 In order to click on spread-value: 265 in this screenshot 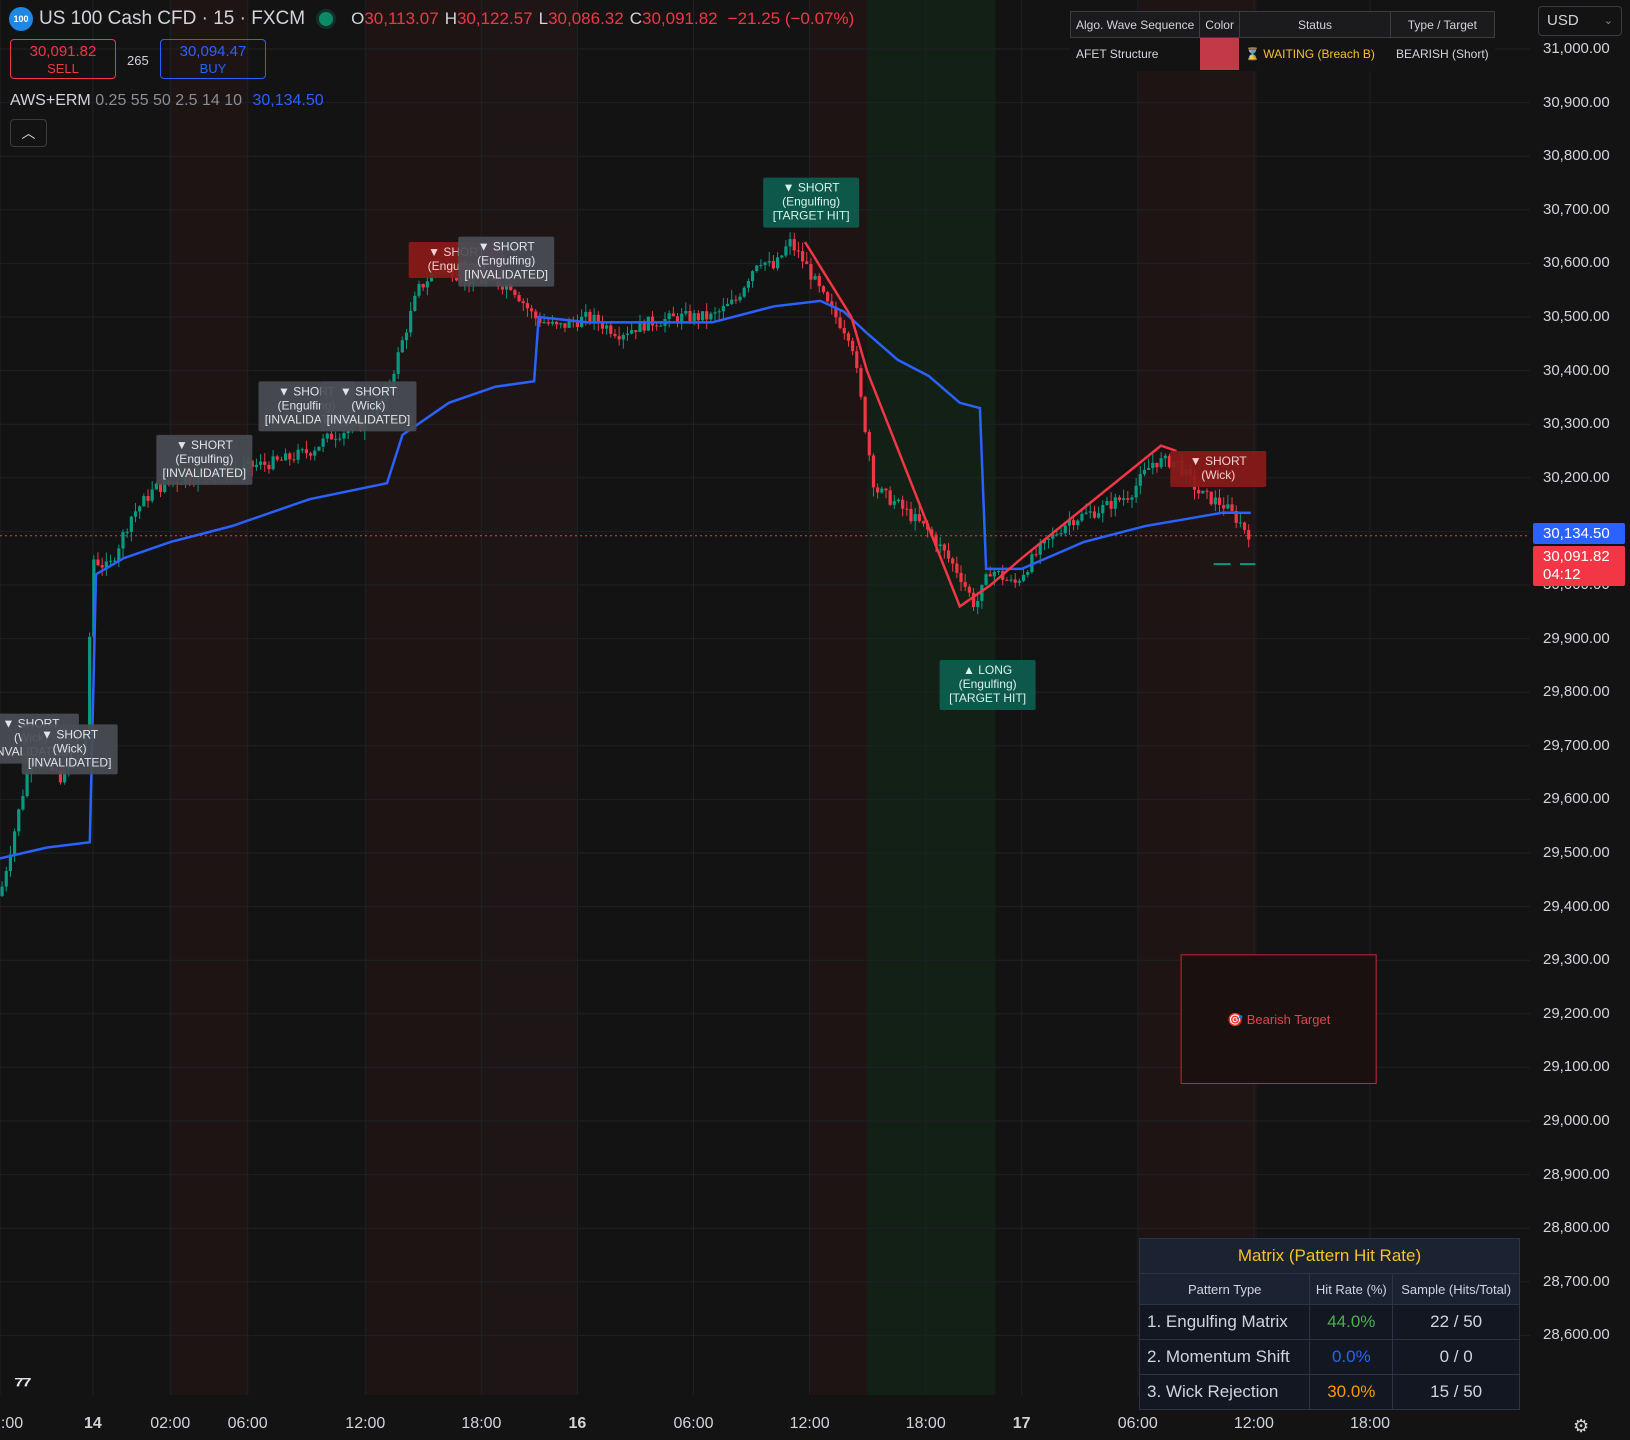, I will do `click(138, 60)`.